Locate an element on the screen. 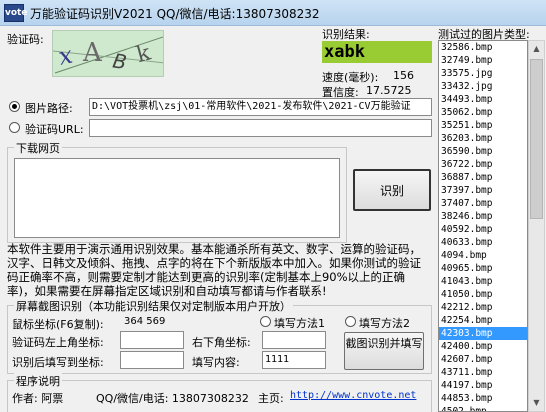 This screenshot has width=546, height=412. image-list-scrollbar: ▲ ▼ is located at coordinates (536, 226).